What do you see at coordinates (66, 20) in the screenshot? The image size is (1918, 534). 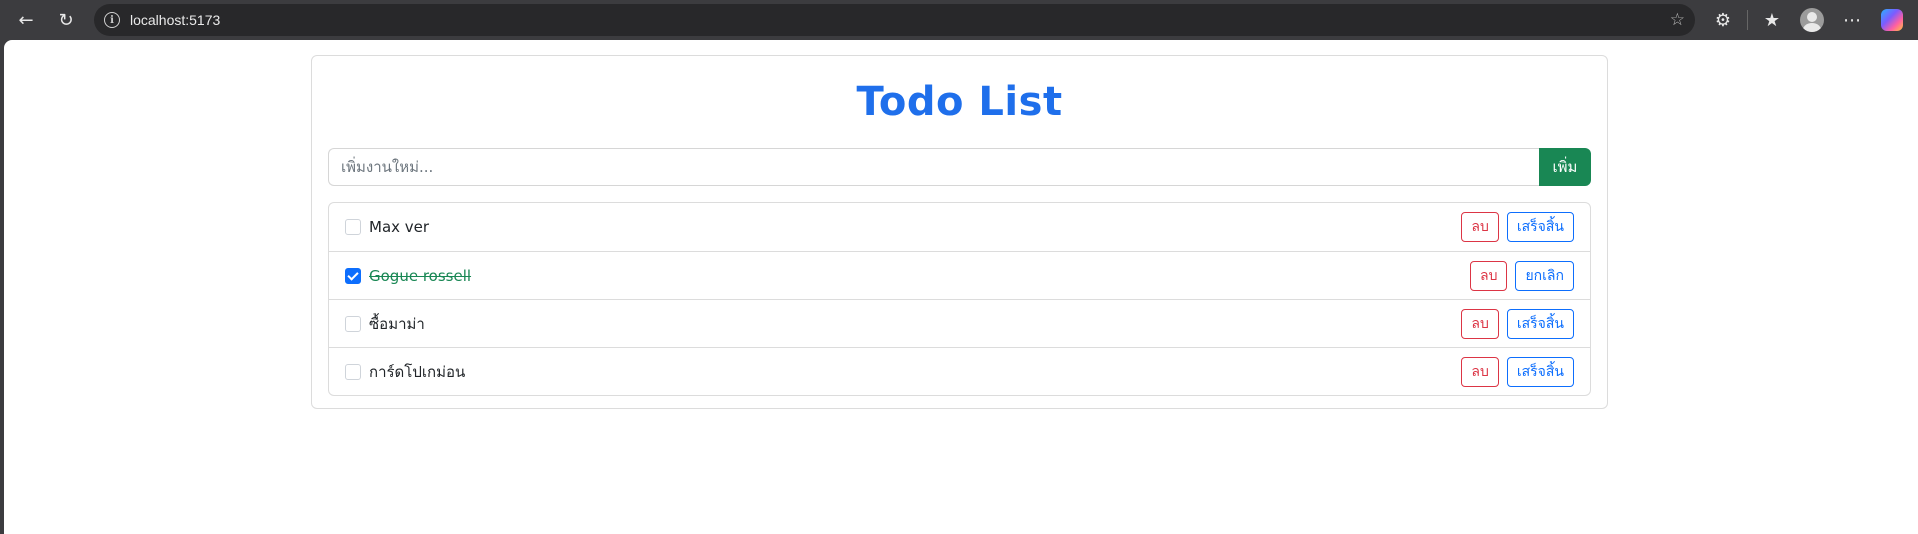 I see `refresh-icon: ↻` at bounding box center [66, 20].